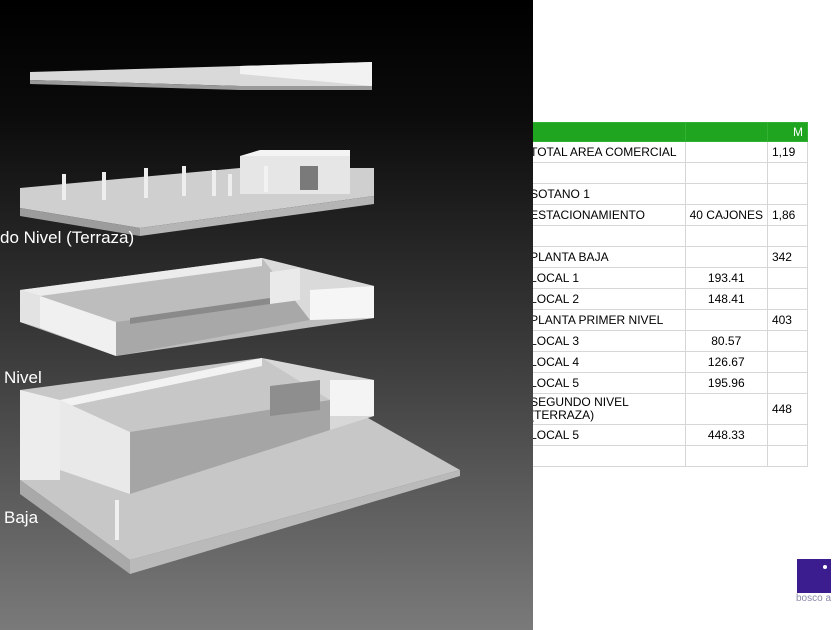 This screenshot has height=630, width=840. What do you see at coordinates (609, 278) in the screenshot?
I see `row-label: LOCAL 1` at bounding box center [609, 278].